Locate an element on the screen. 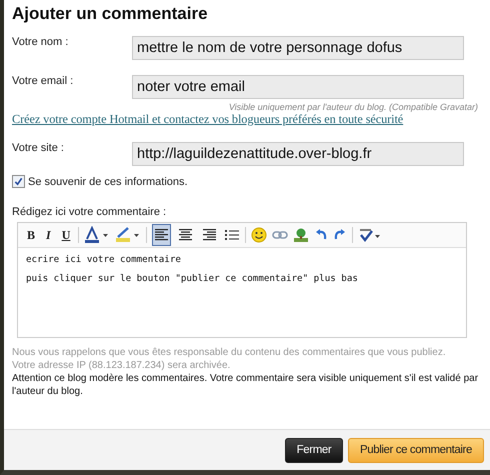  comment-text: puis cliquer sur le bouton "publier ce commentaire" plus bas is located at coordinates (192, 278).